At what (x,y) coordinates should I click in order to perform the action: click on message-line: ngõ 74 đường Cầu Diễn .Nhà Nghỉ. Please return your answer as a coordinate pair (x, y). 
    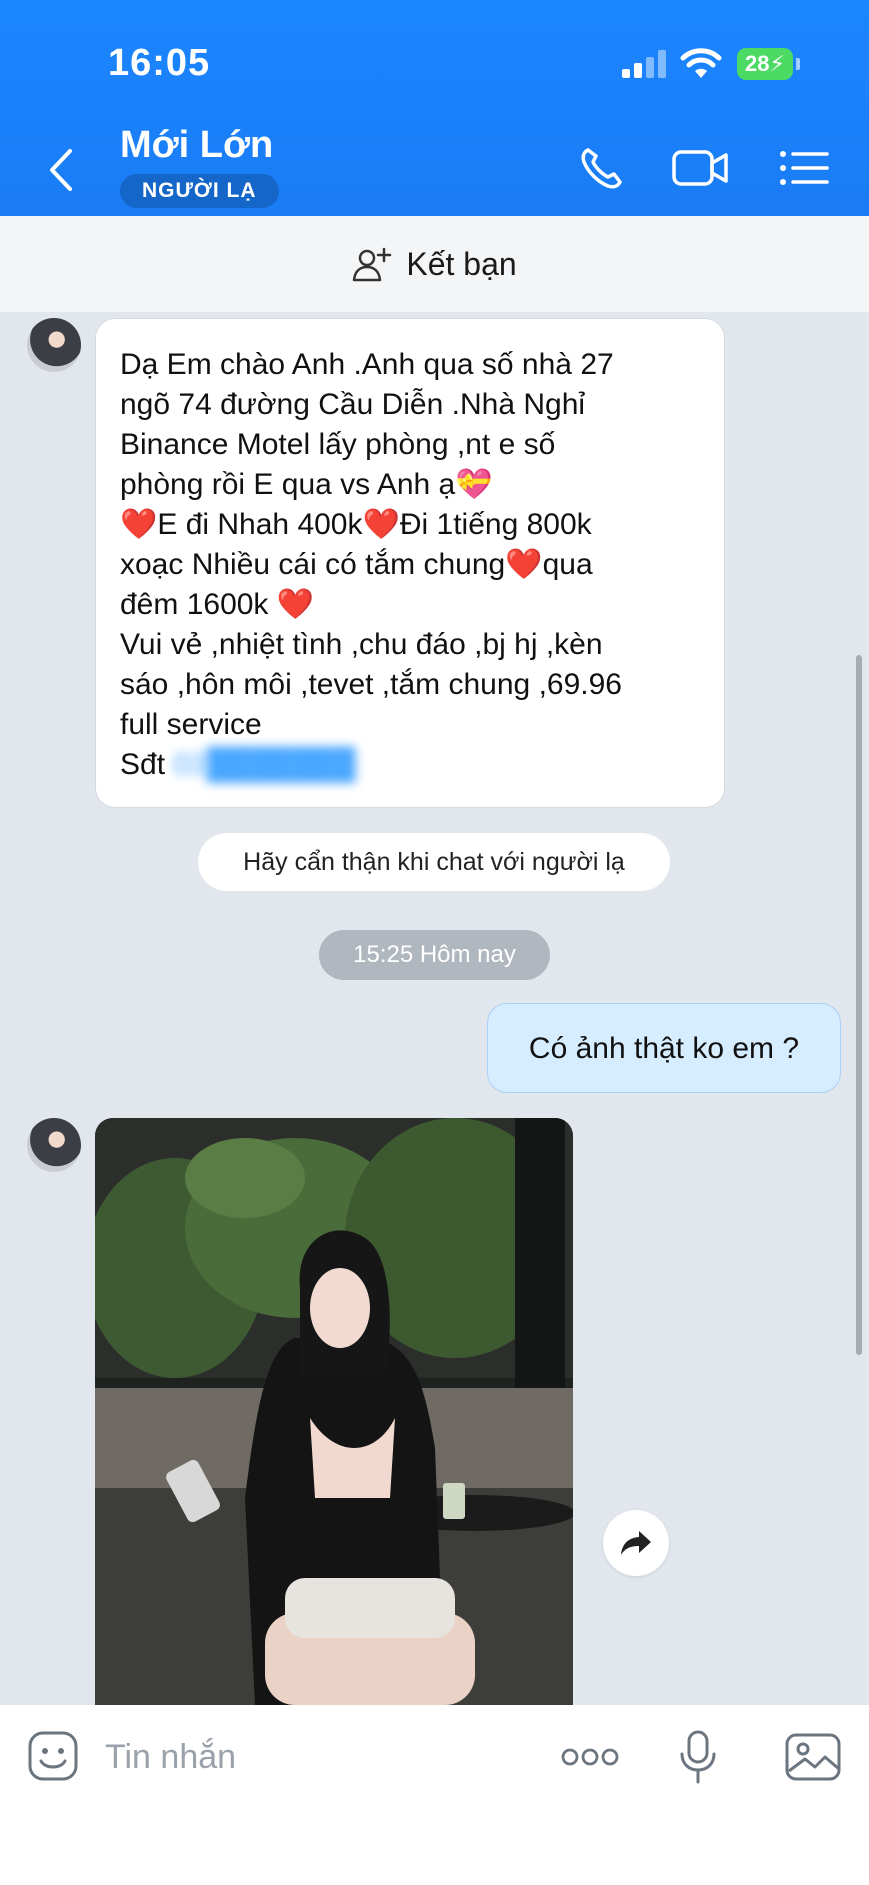
    Looking at the image, I should click on (353, 404).